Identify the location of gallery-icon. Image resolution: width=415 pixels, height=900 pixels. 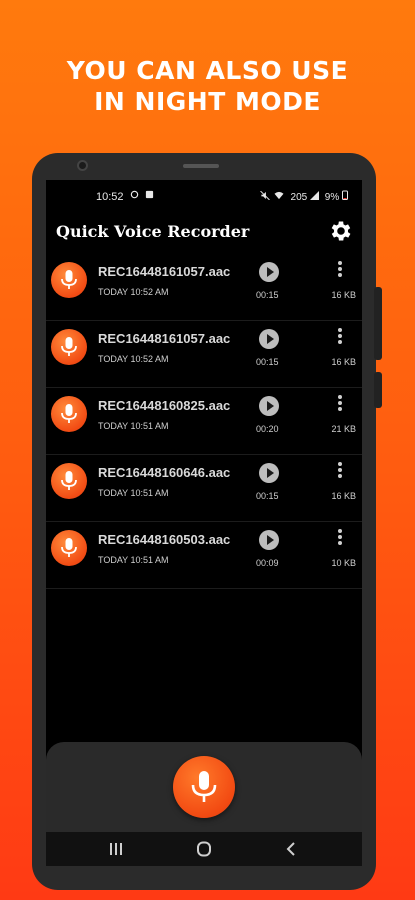
(149, 194).